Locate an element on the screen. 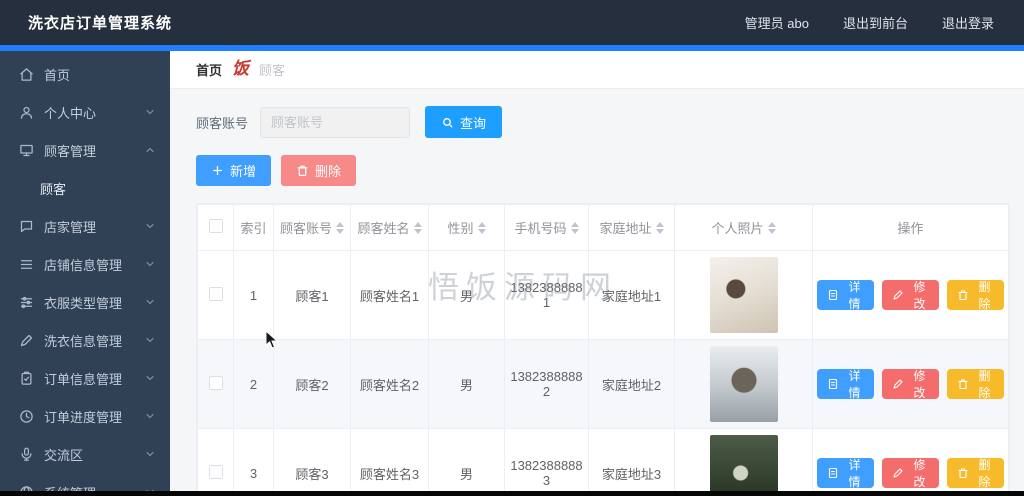 The height and width of the screenshot is (496, 1024). breadcrumb-home: 首页 is located at coordinates (209, 69).